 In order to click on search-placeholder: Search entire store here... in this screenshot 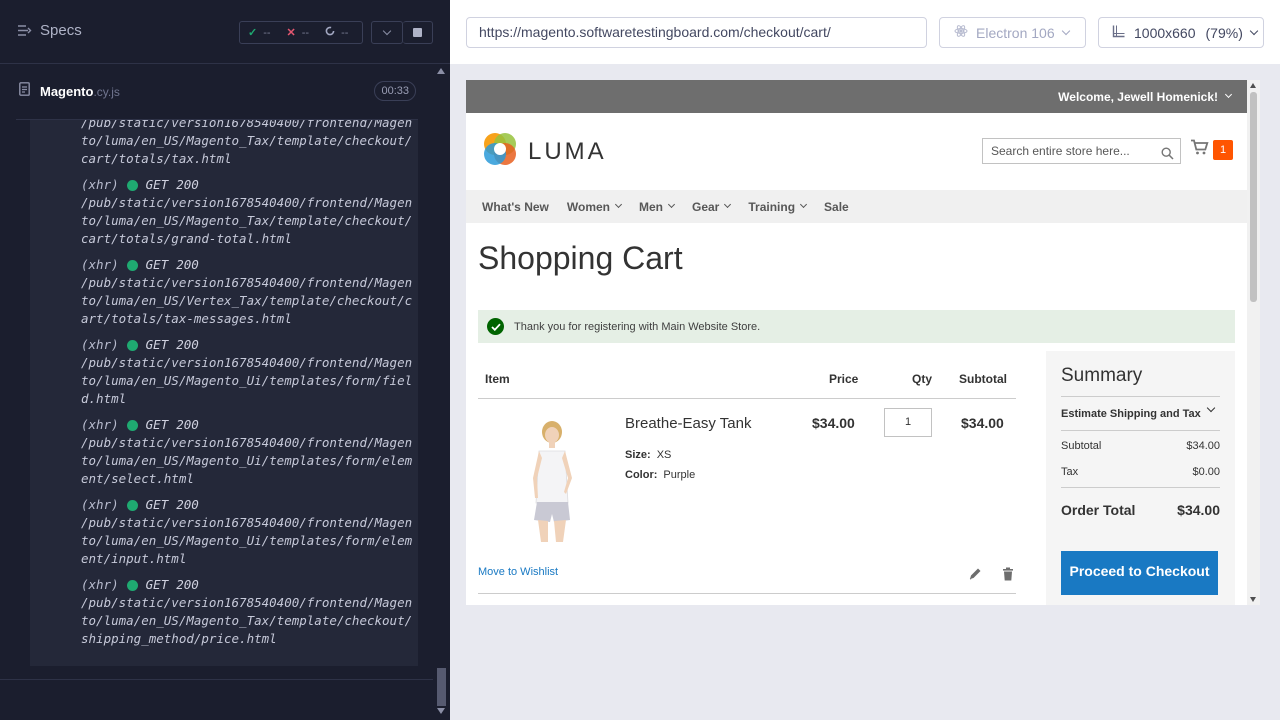, I will do `click(1060, 151)`.